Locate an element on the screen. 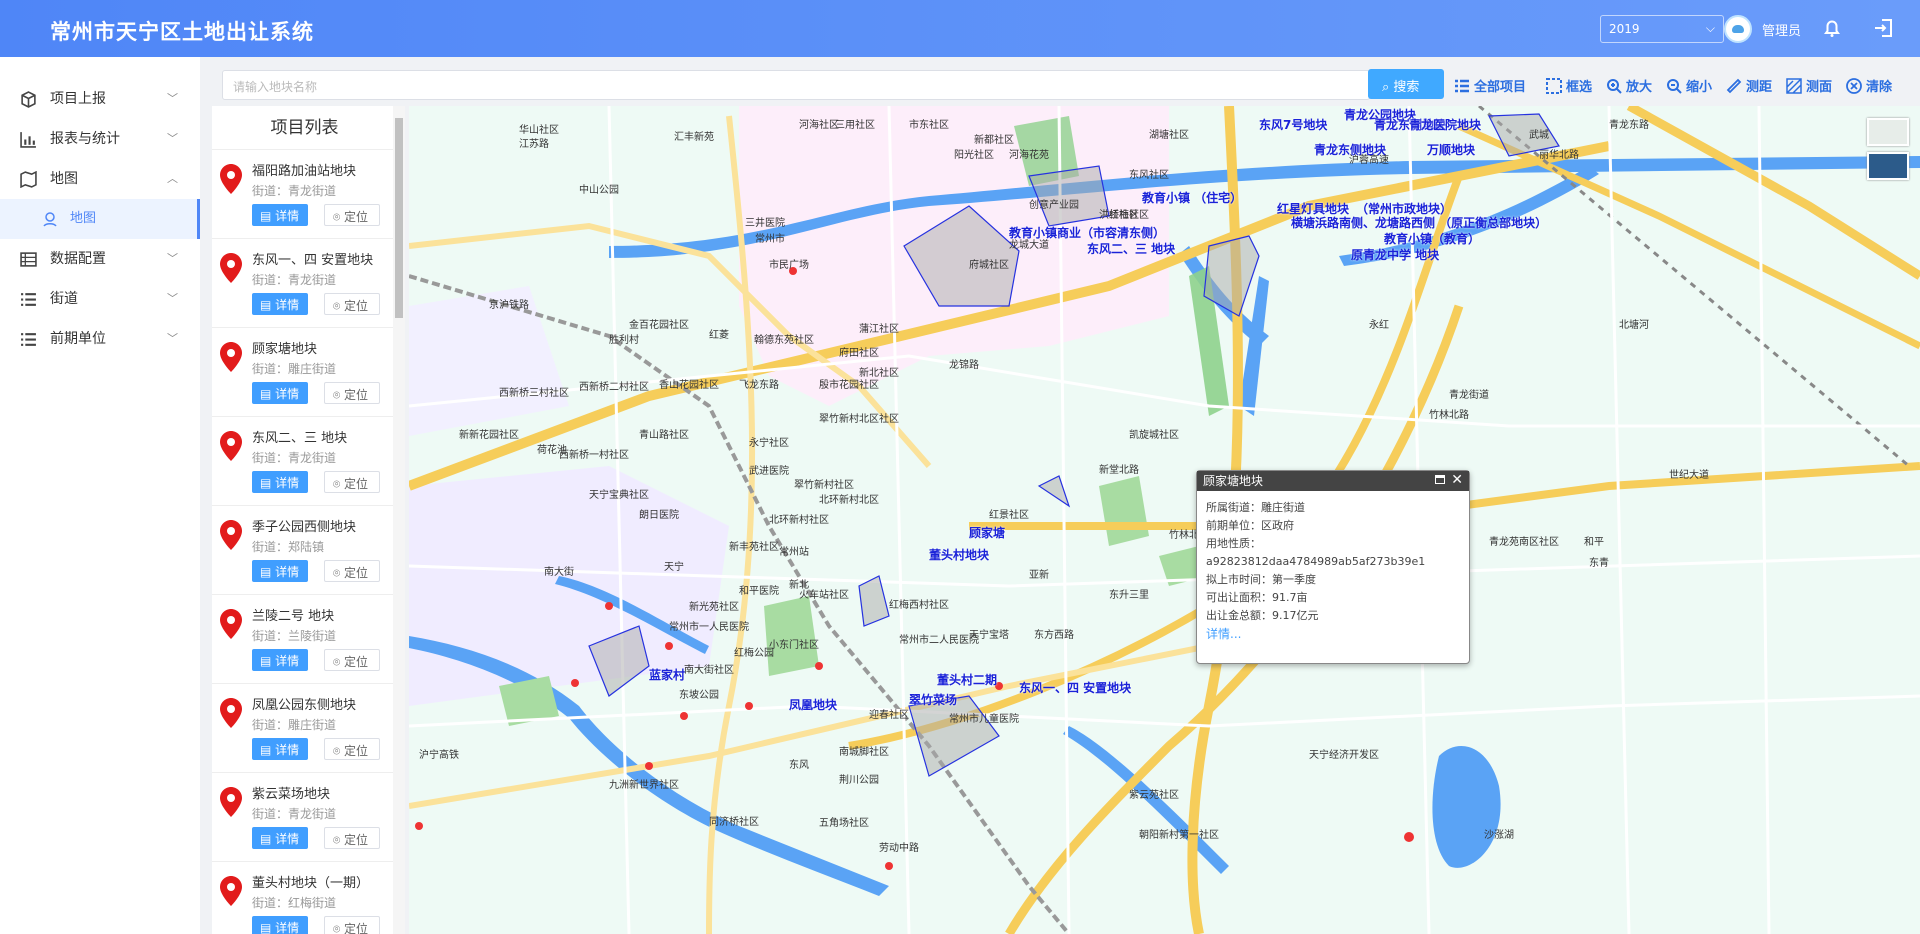 Image resolution: width=1920 pixels, height=934 pixels. menu-map: 地图 ︿ is located at coordinates (100, 179).